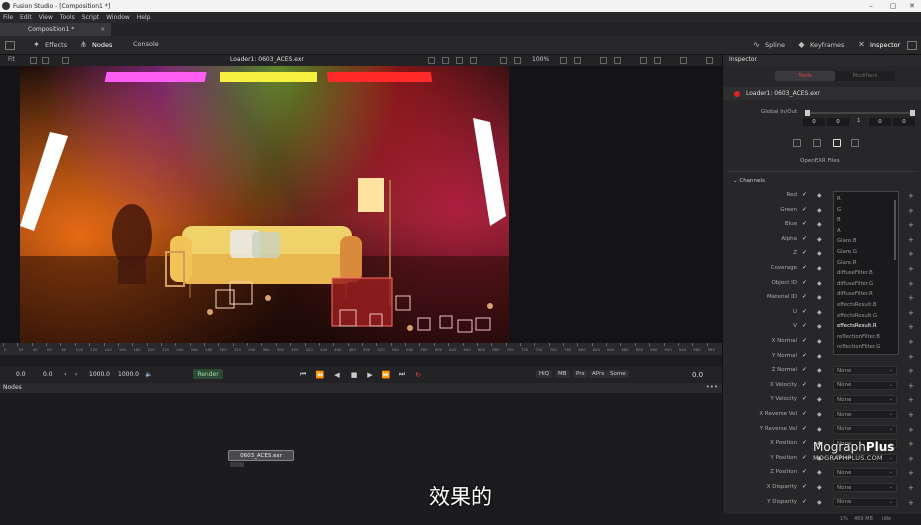 The height and width of the screenshot is (525, 921). What do you see at coordinates (871, 6) in the screenshot?
I see `minimize-button: –` at bounding box center [871, 6].